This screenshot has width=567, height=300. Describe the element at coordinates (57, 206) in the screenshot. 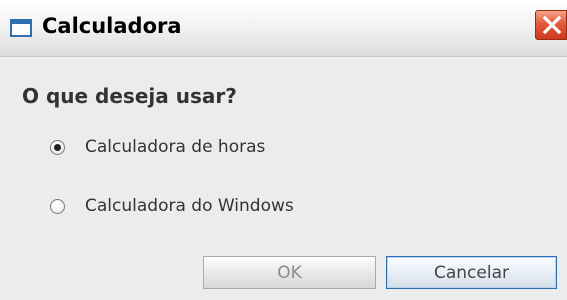

I see `radio-button-unchecked` at that location.